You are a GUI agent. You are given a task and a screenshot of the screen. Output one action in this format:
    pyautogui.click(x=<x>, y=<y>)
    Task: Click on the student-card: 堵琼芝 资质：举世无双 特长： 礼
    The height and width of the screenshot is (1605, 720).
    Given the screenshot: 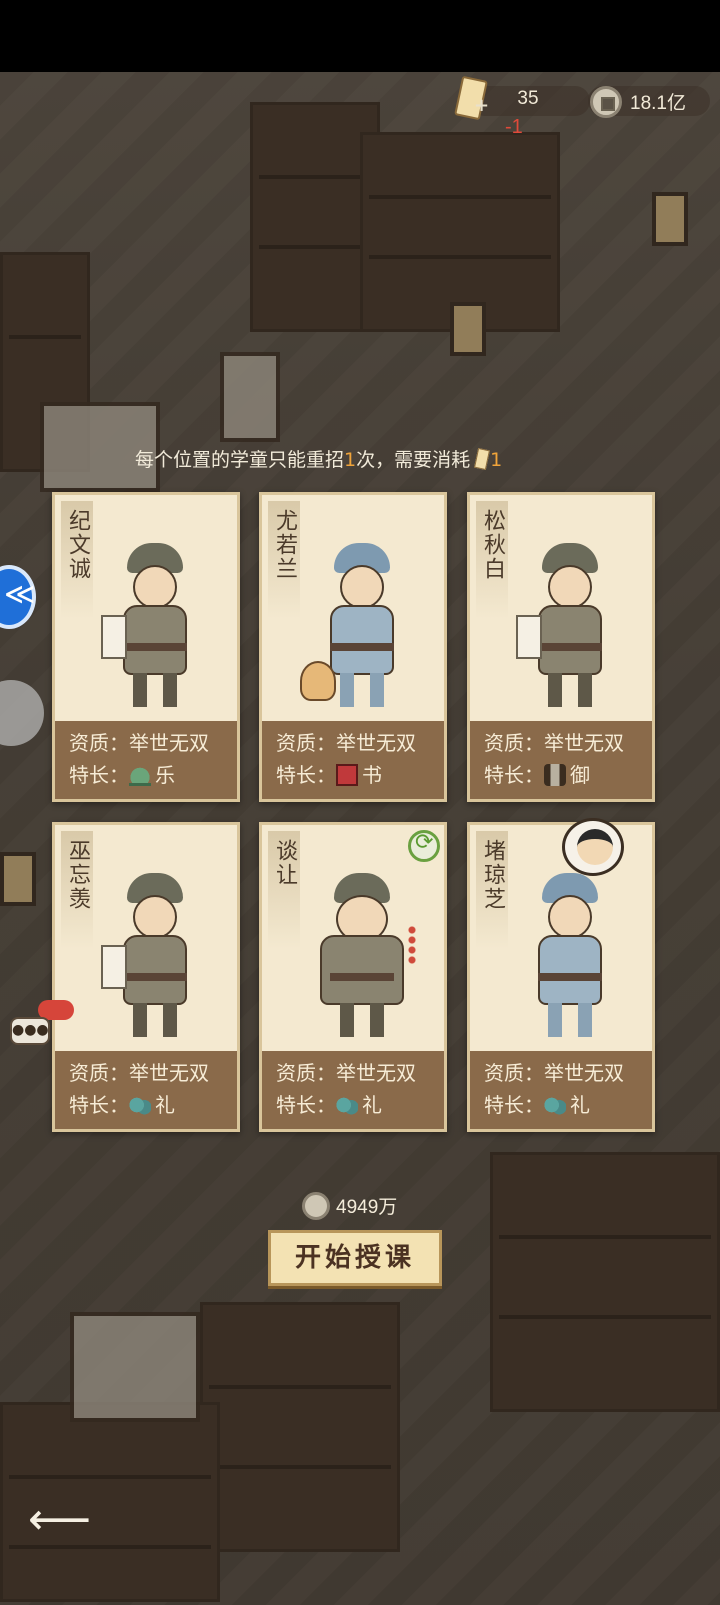 What is the action you would take?
    pyautogui.click(x=561, y=977)
    